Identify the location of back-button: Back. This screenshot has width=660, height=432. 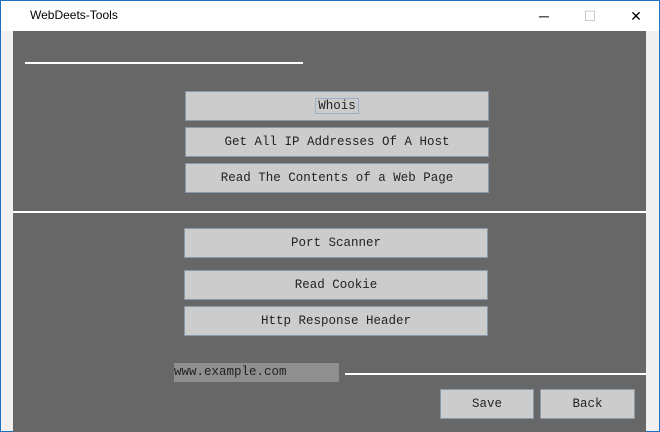
(587, 404).